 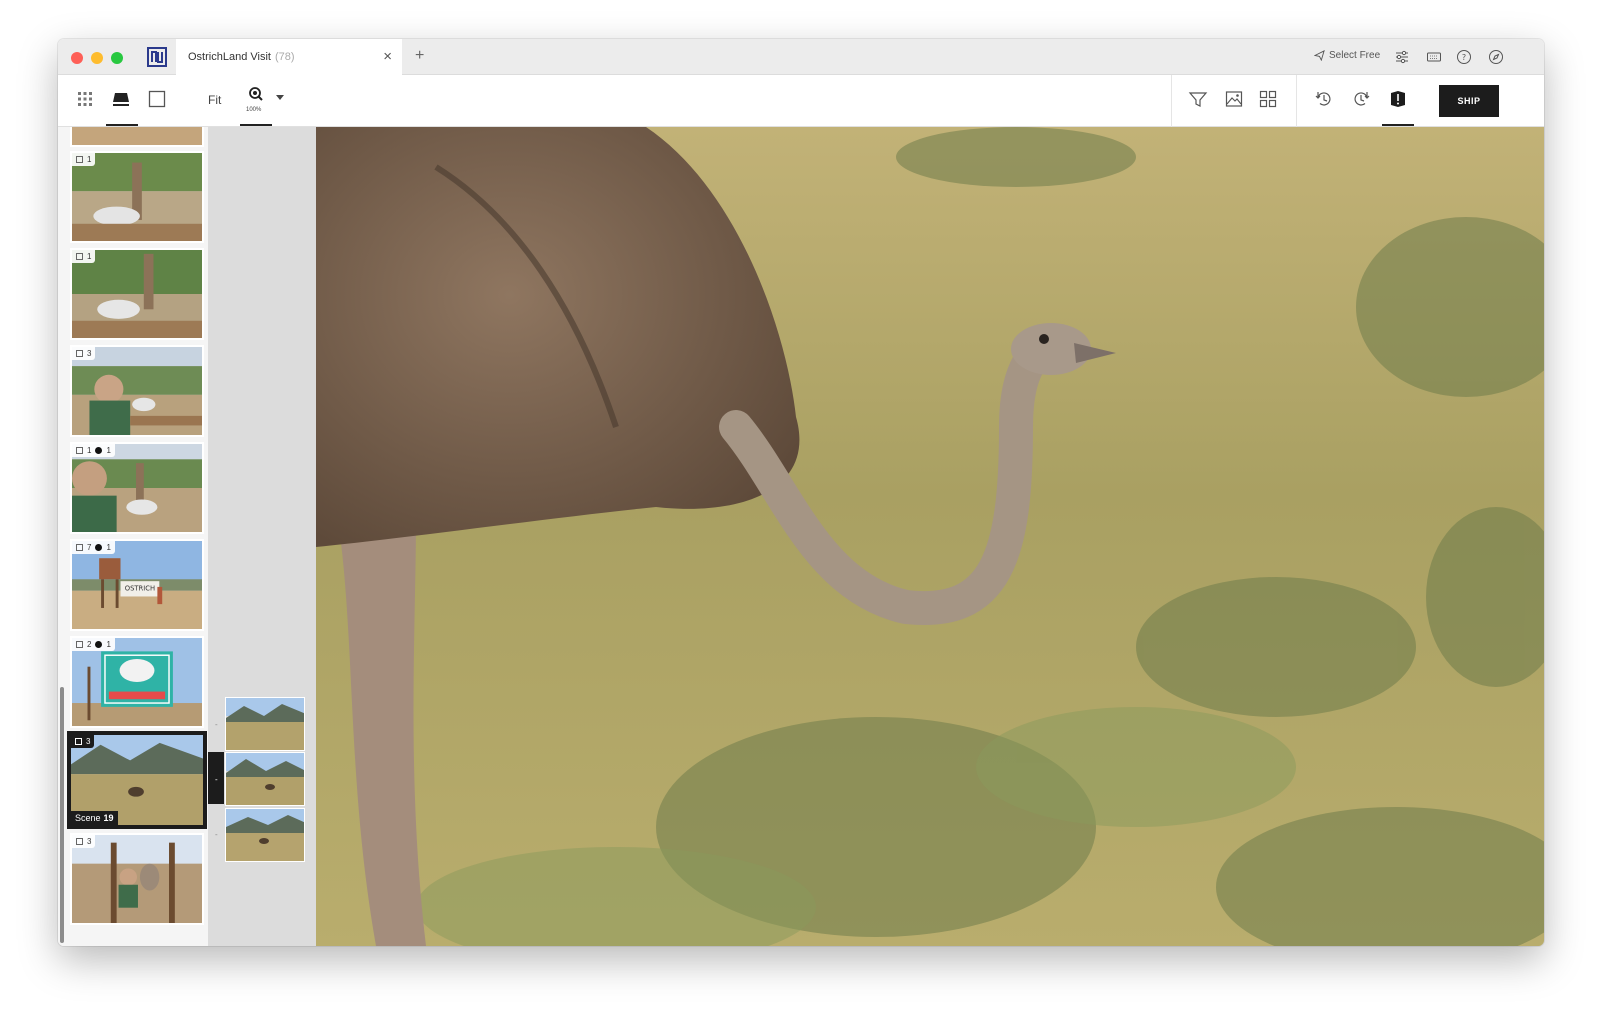 I want to click on sliders-icon, so click(x=1402, y=57).